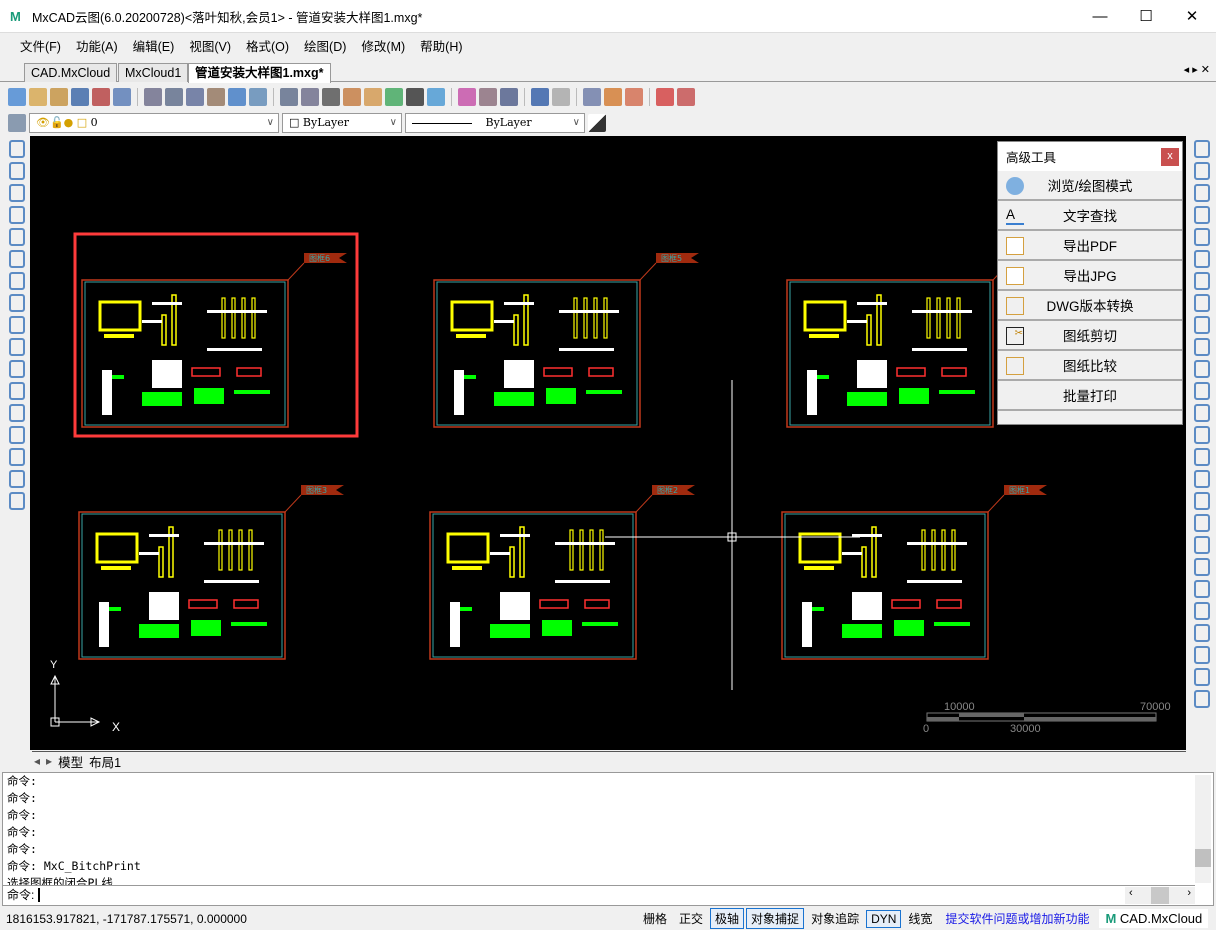 This screenshot has width=1216, height=930. I want to click on circle-icon, so click(17, 281).